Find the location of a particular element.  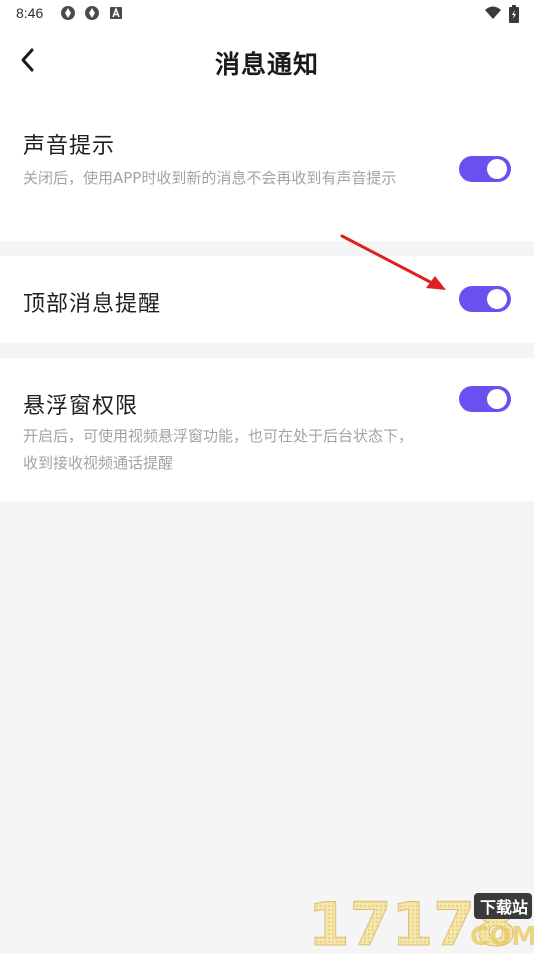

status-time: 8:46 is located at coordinates (30, 13).